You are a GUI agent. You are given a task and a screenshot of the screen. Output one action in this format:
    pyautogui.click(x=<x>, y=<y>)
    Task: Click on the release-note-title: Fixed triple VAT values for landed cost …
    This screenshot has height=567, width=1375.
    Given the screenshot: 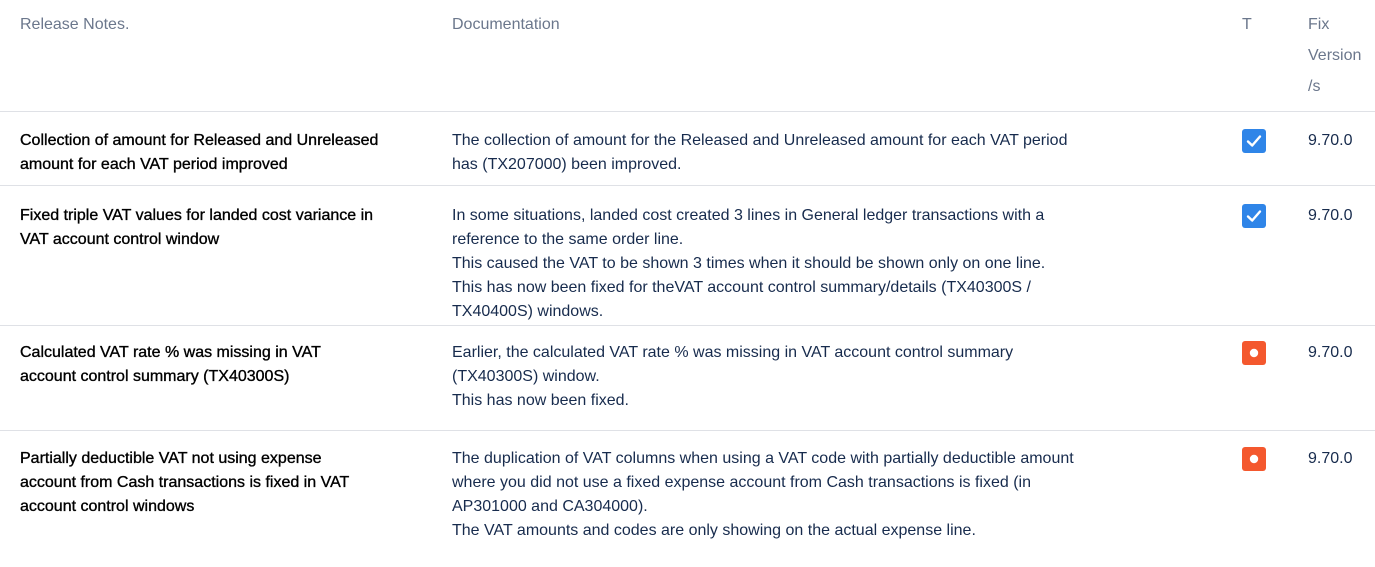 What is the action you would take?
    pyautogui.click(x=226, y=255)
    